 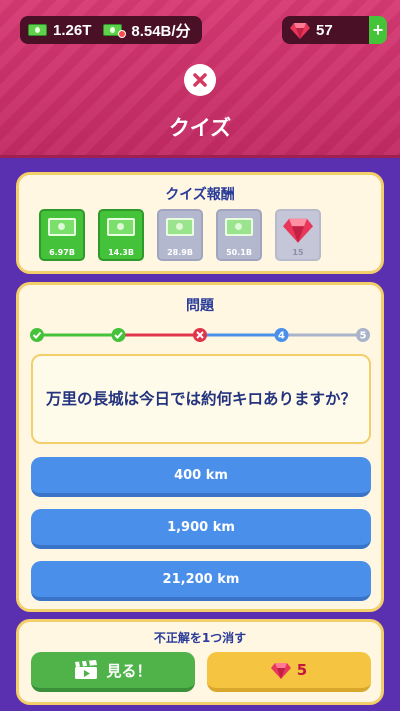 I want to click on cash-rate: 8.54B/分, so click(x=161, y=31).